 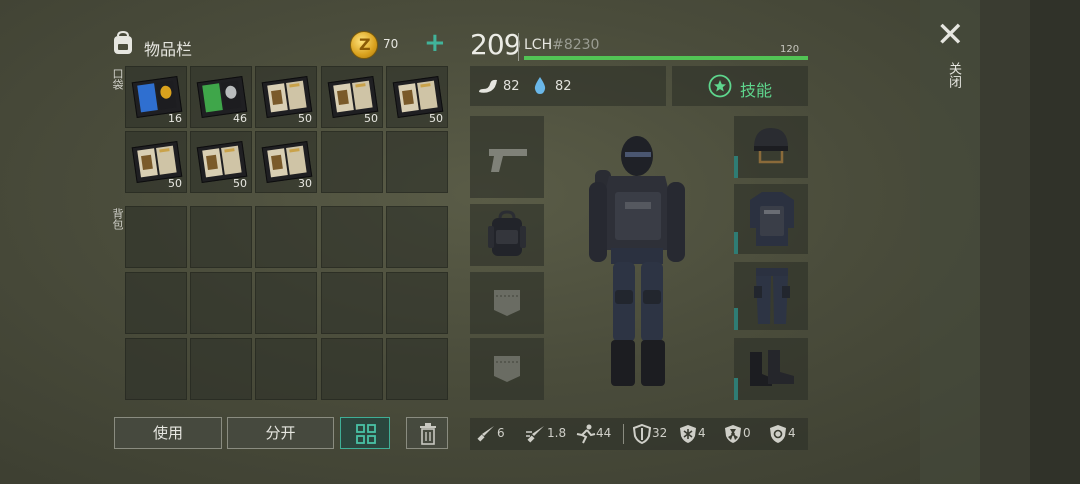 What do you see at coordinates (756, 90) in the screenshot?
I see `skills-label: 技能` at bounding box center [756, 90].